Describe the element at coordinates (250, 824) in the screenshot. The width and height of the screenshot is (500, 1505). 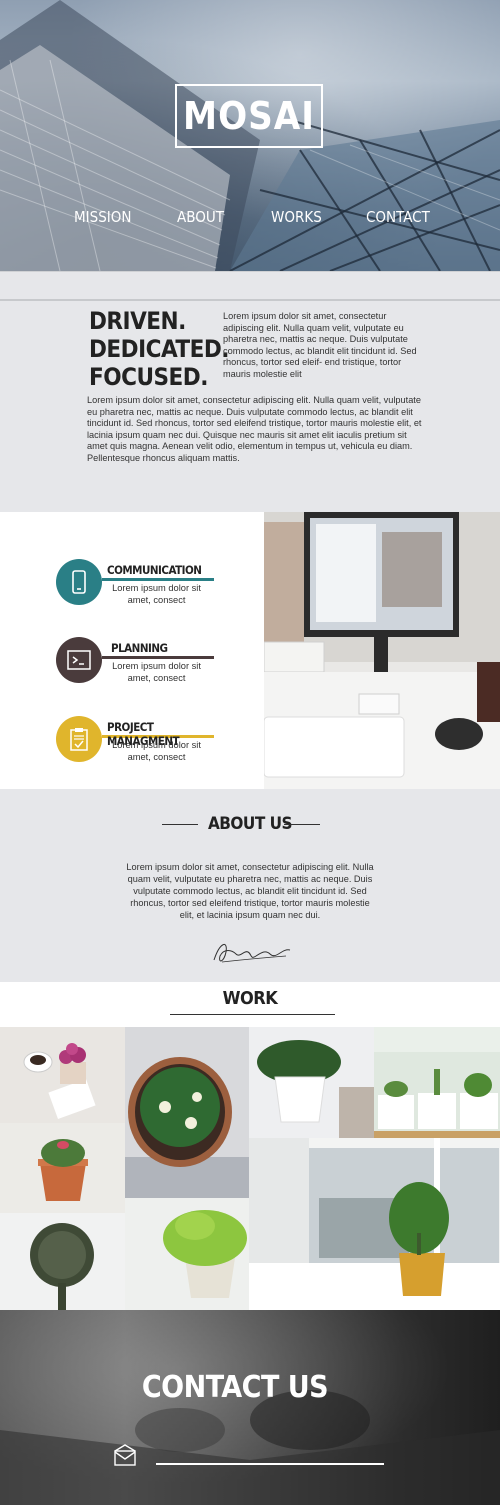
I see `about-title: ABOUT US` at that location.